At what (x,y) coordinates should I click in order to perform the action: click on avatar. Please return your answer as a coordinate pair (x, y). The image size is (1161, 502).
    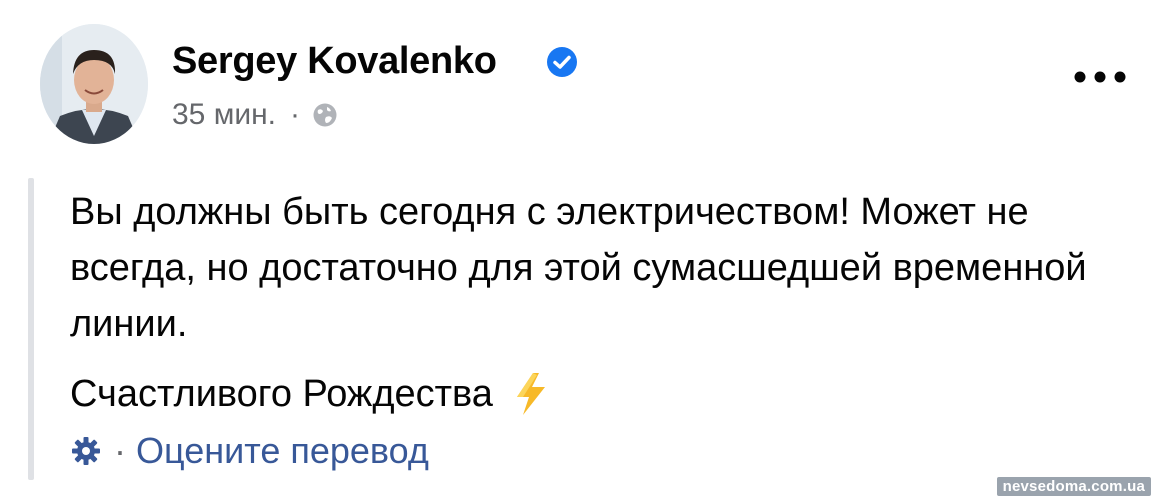
    Looking at the image, I should click on (94, 84).